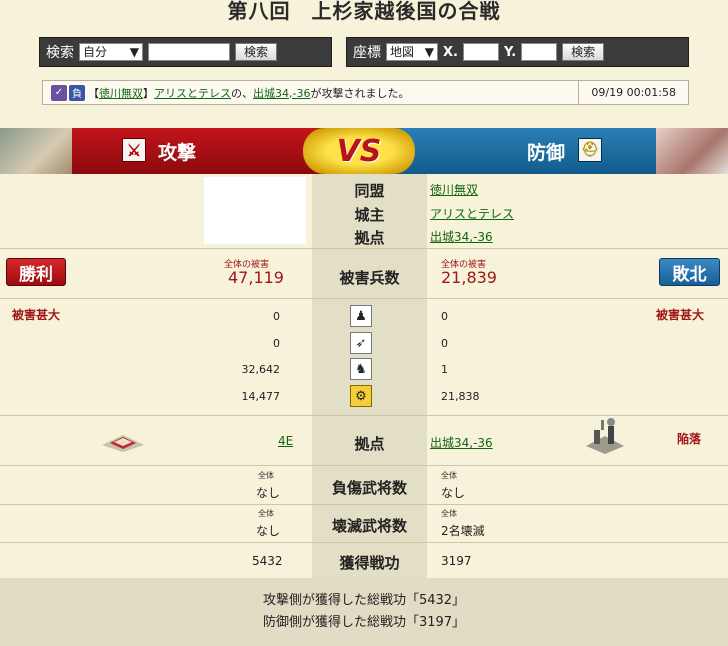  What do you see at coordinates (546, 153) in the screenshot?
I see `defense-label: 防御` at bounding box center [546, 153].